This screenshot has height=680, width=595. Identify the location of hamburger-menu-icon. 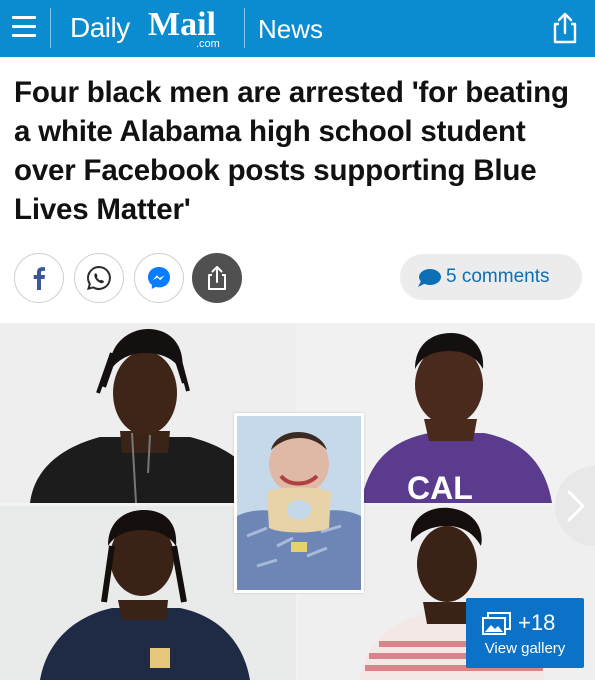
(24, 27).